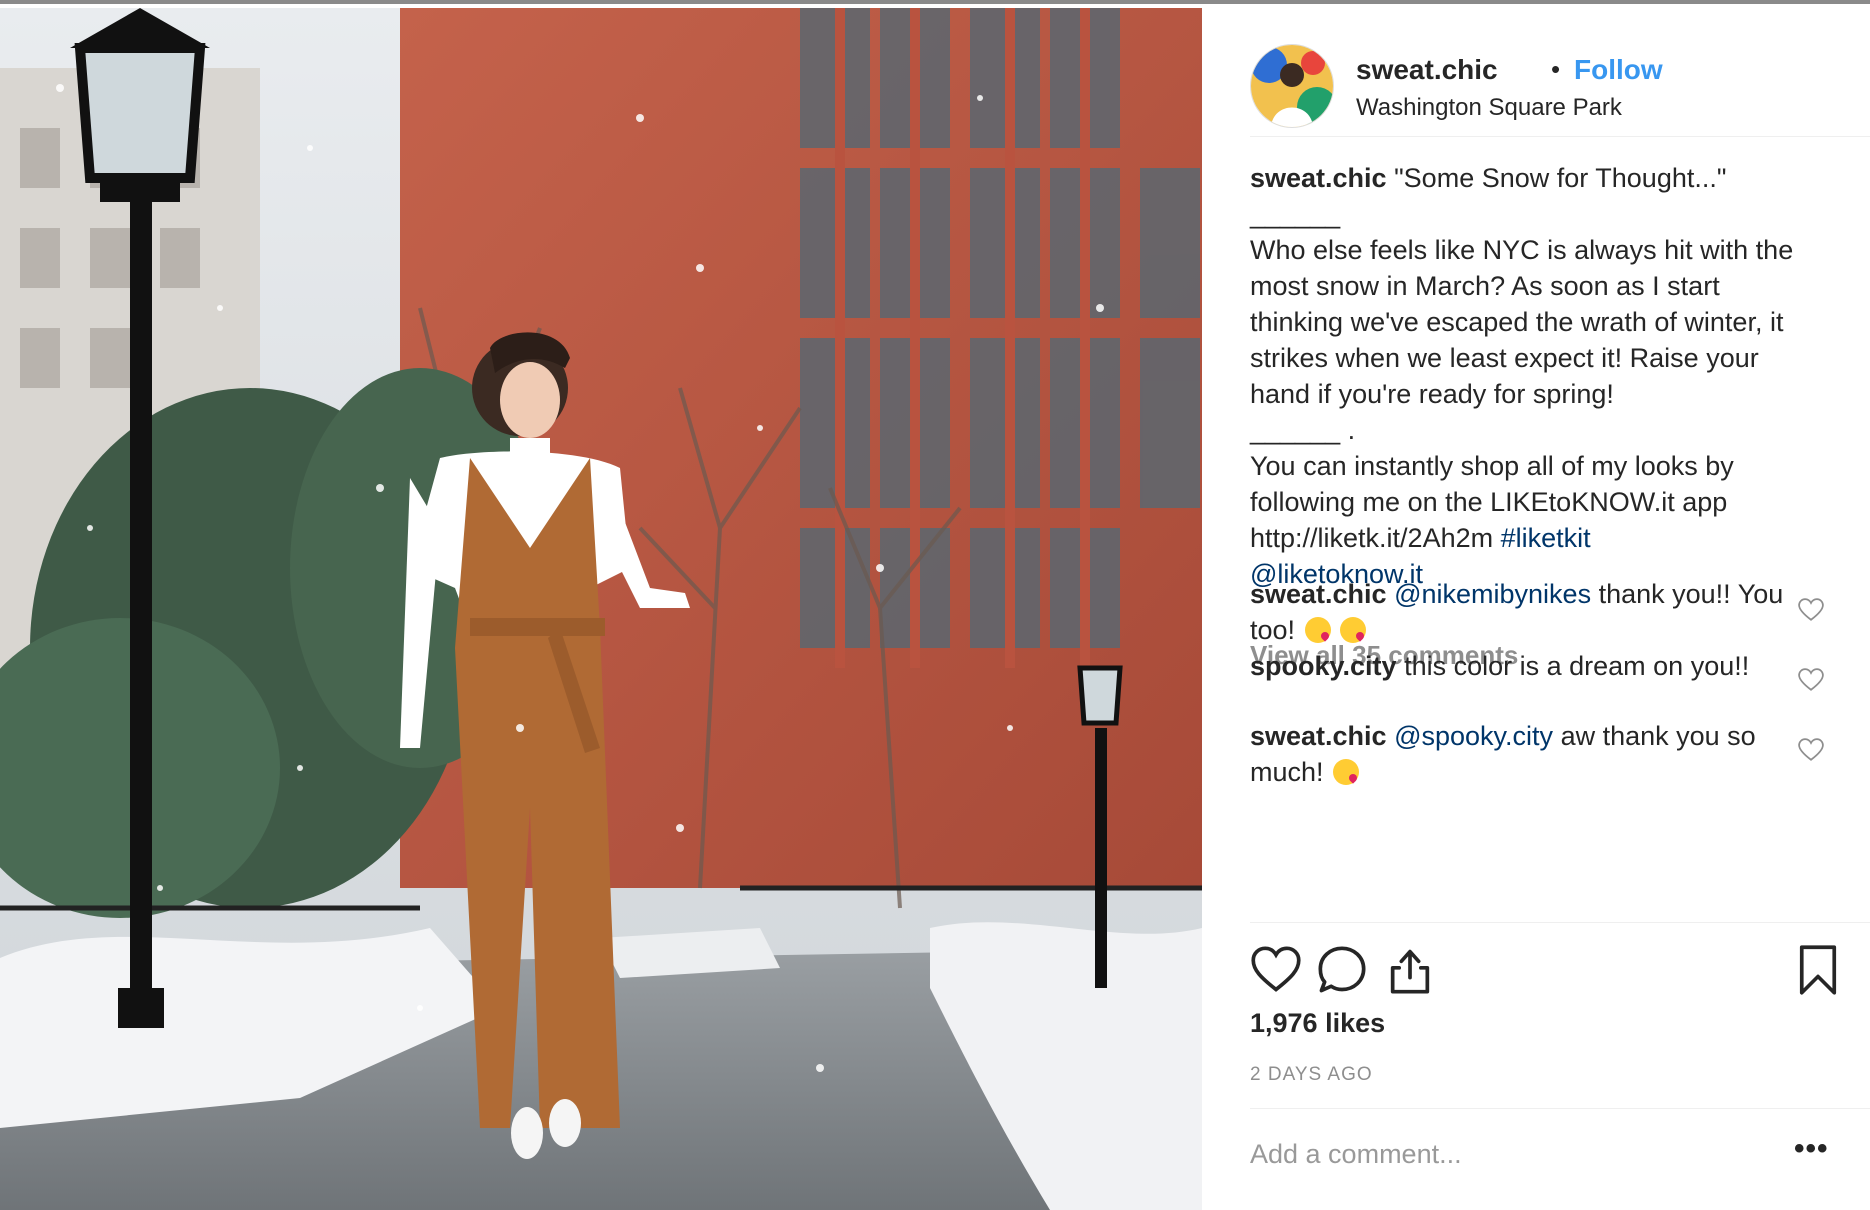 The image size is (1870, 1210). What do you see at coordinates (1543, 972) in the screenshot?
I see `action-bar` at bounding box center [1543, 972].